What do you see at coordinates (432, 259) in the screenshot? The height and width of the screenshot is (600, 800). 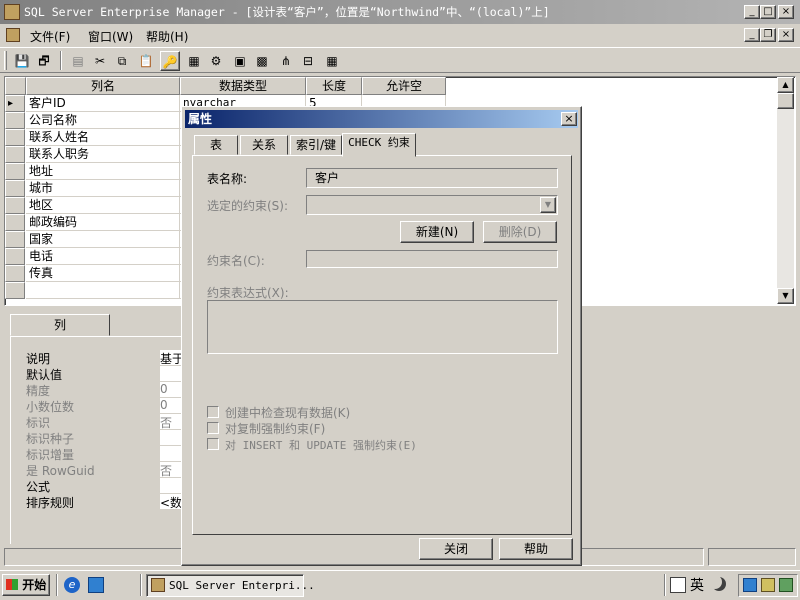 I see `constraint-name-field` at bounding box center [432, 259].